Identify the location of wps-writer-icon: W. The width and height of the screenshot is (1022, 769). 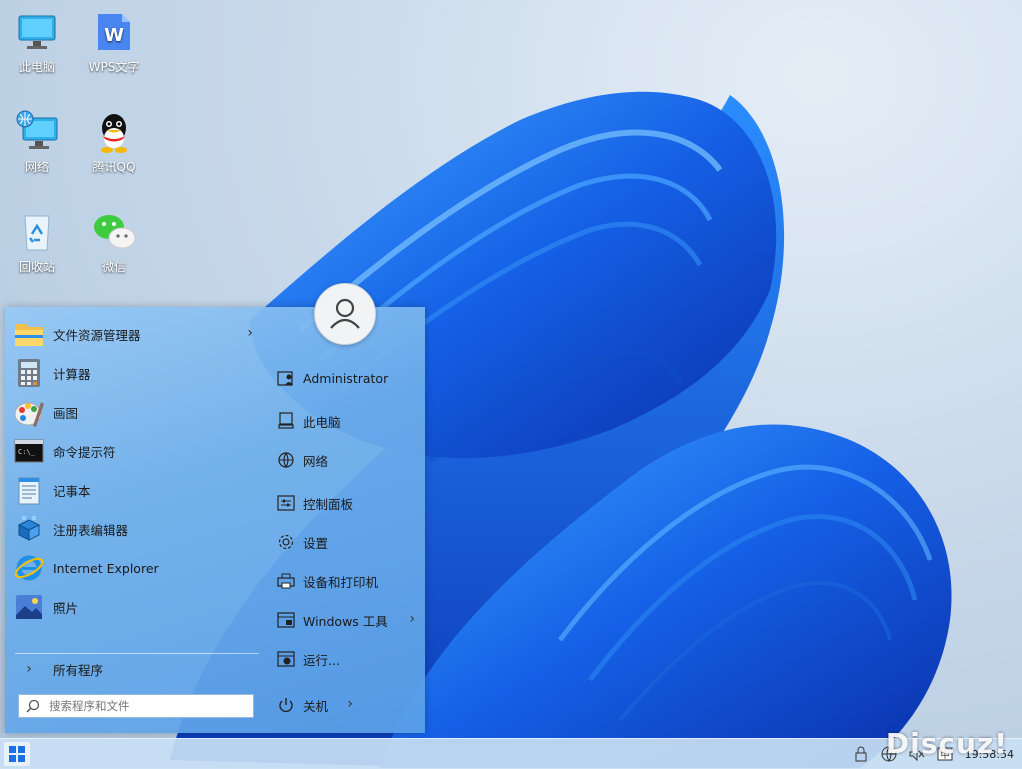
(114, 32).